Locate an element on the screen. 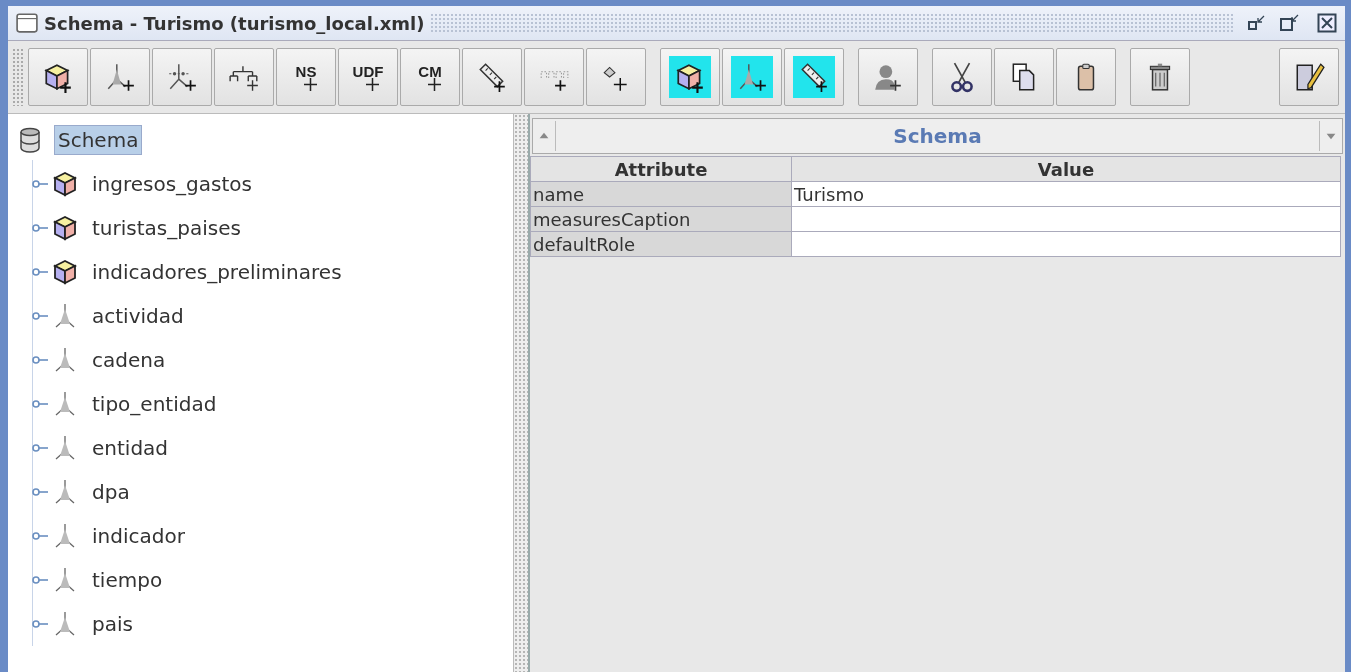  panel-title: Schema is located at coordinates (937, 136).